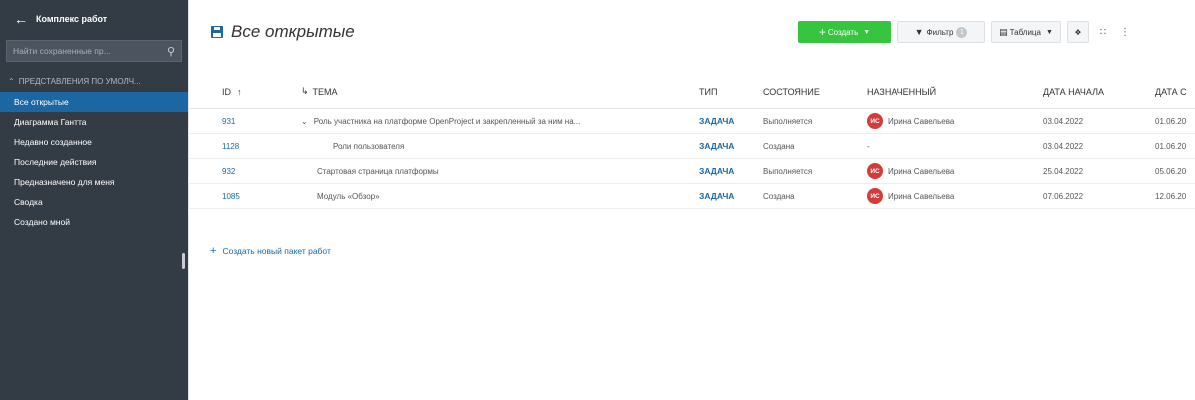 The image size is (1195, 400). What do you see at coordinates (1171, 91) in the screenshot?
I see `column-label: ДАТА С` at bounding box center [1171, 91].